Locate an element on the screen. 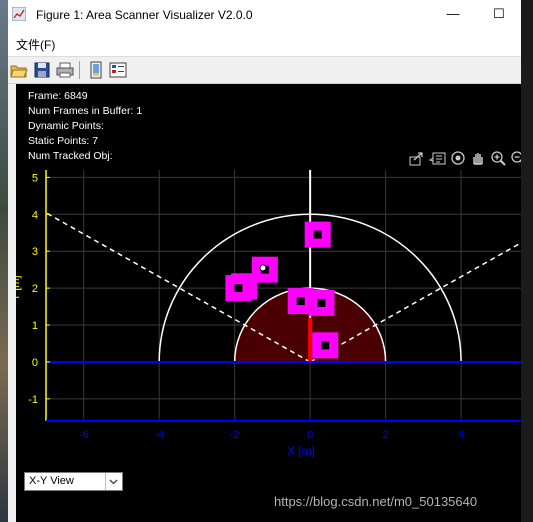 This screenshot has height=522, width=533. maximize-icon: ☐ is located at coordinates (499, 13).